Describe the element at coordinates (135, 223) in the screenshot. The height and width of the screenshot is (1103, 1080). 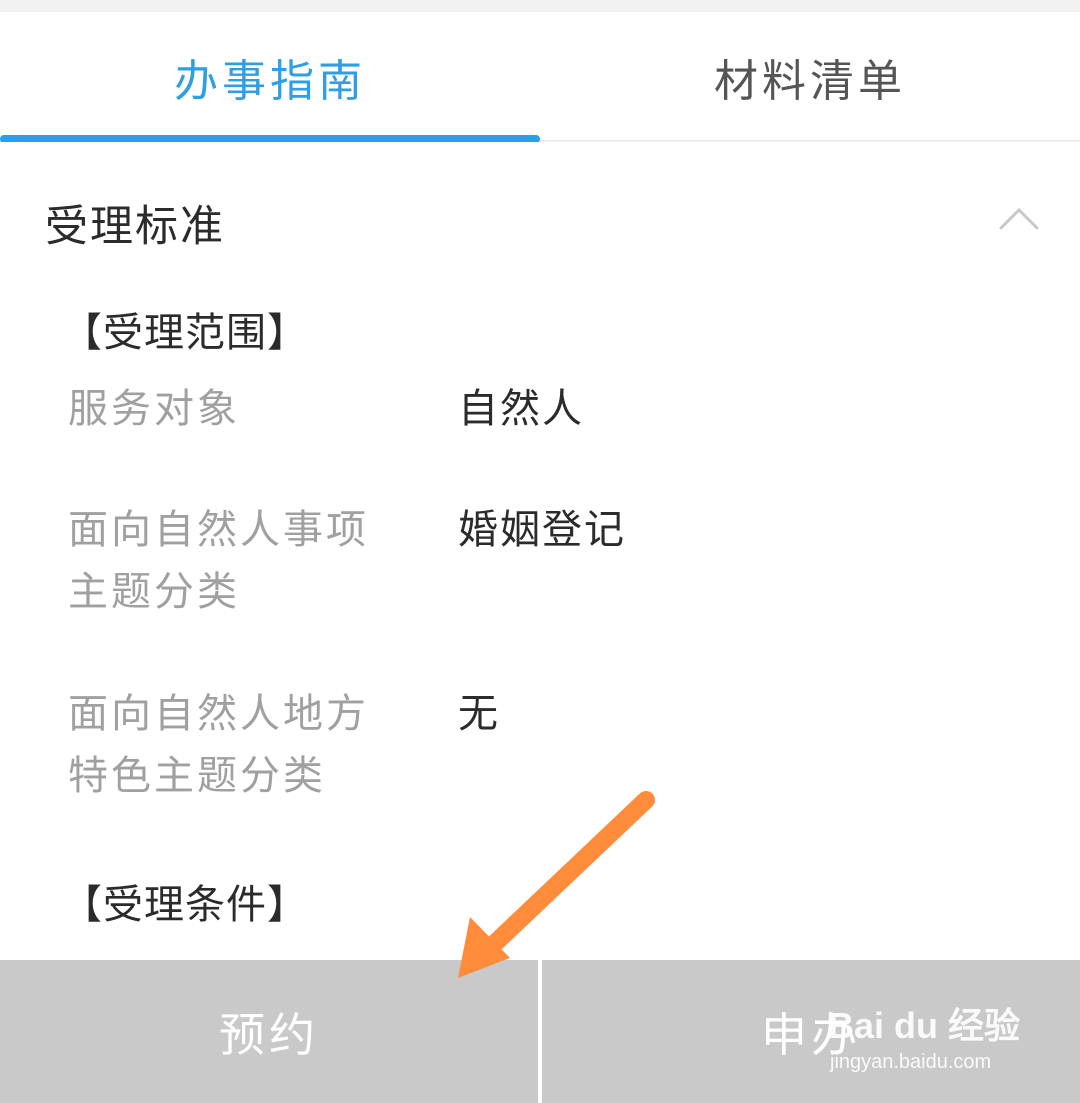
I see `section-title: 受理标准` at that location.